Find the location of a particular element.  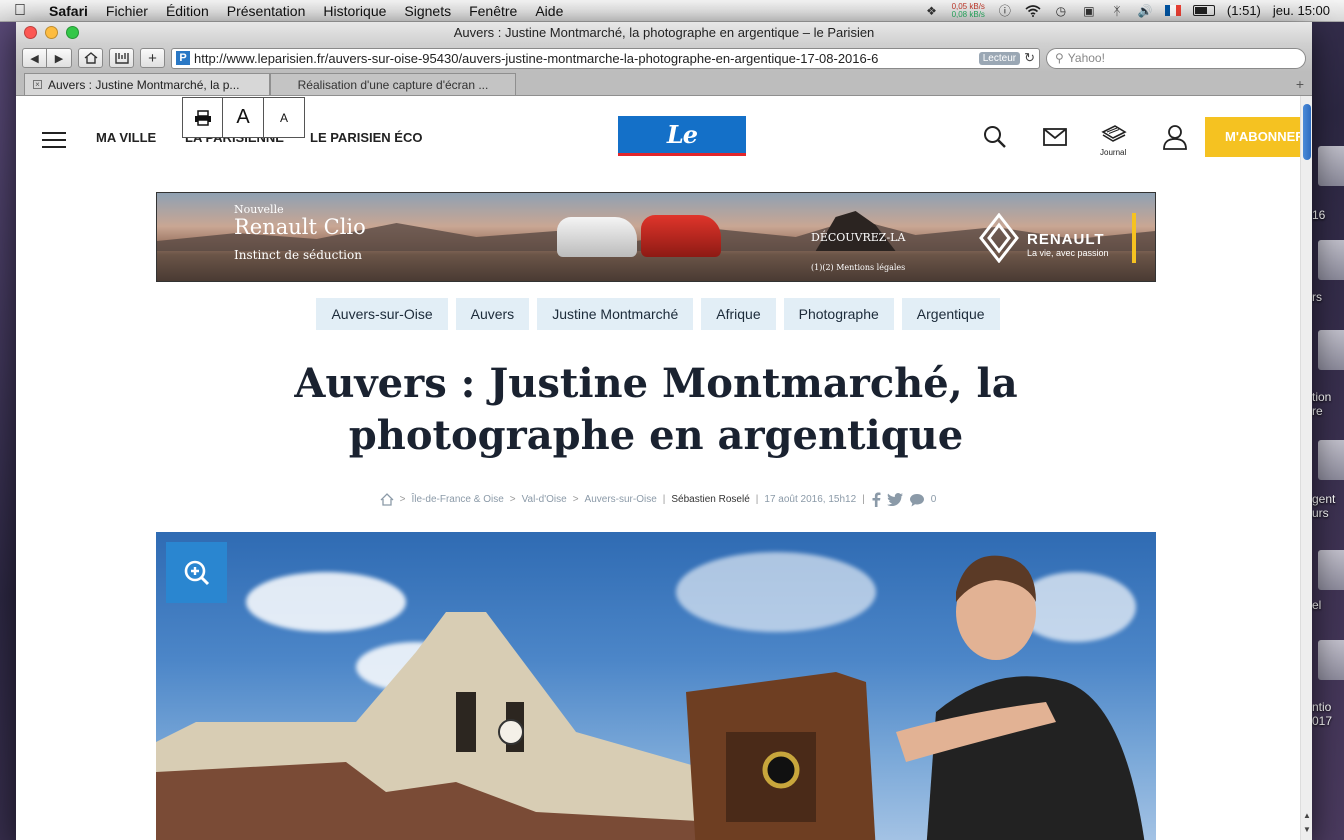

zoom-image-button is located at coordinates (196, 572).